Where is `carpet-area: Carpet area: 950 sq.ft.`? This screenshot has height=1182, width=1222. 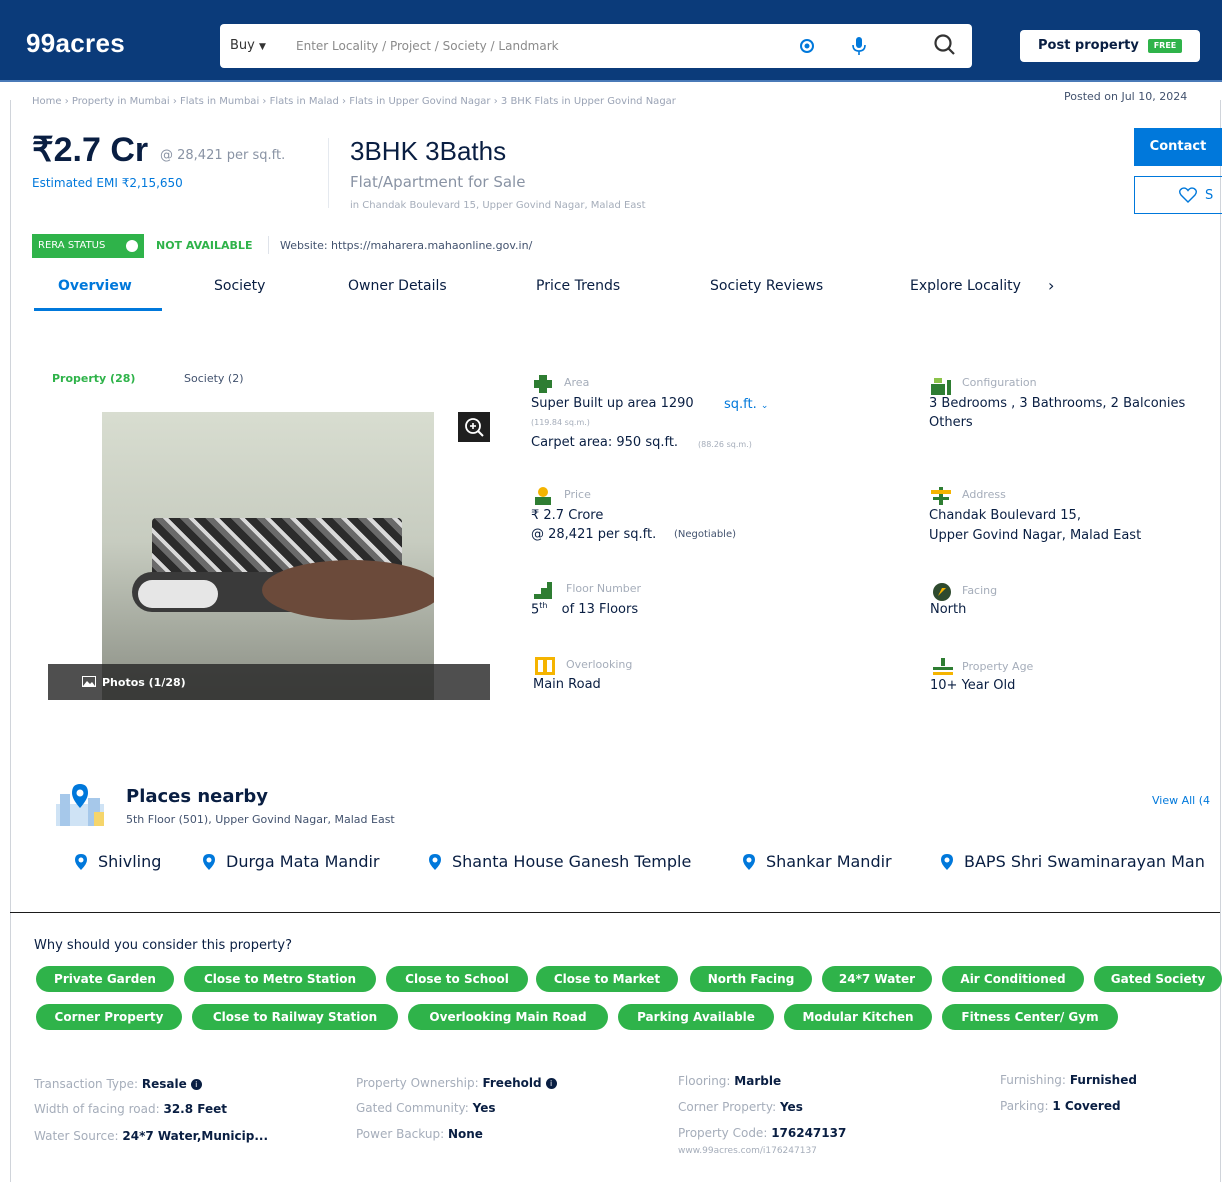
carpet-area: Carpet area: 950 sq.ft. is located at coordinates (605, 442).